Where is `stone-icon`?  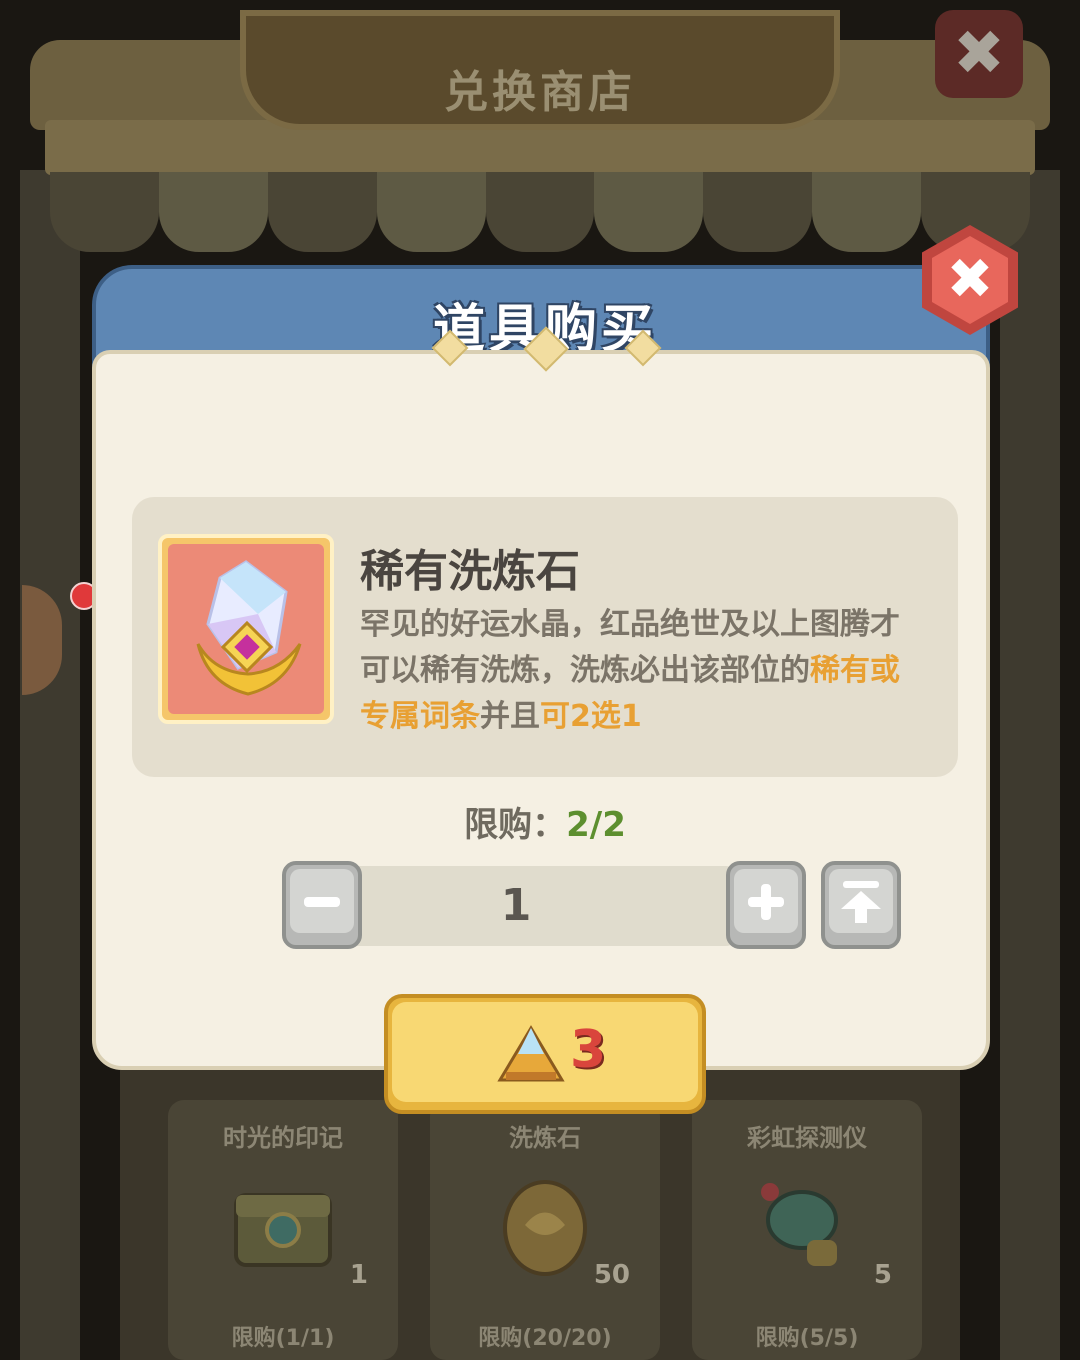
stone-icon is located at coordinates (545, 1228).